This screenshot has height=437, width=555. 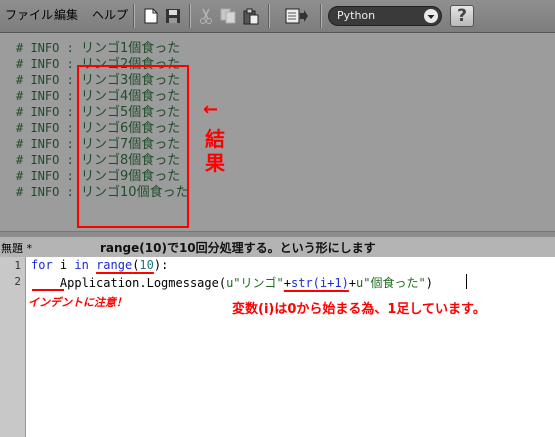 I want to click on paste-icon, so click(x=251, y=16).